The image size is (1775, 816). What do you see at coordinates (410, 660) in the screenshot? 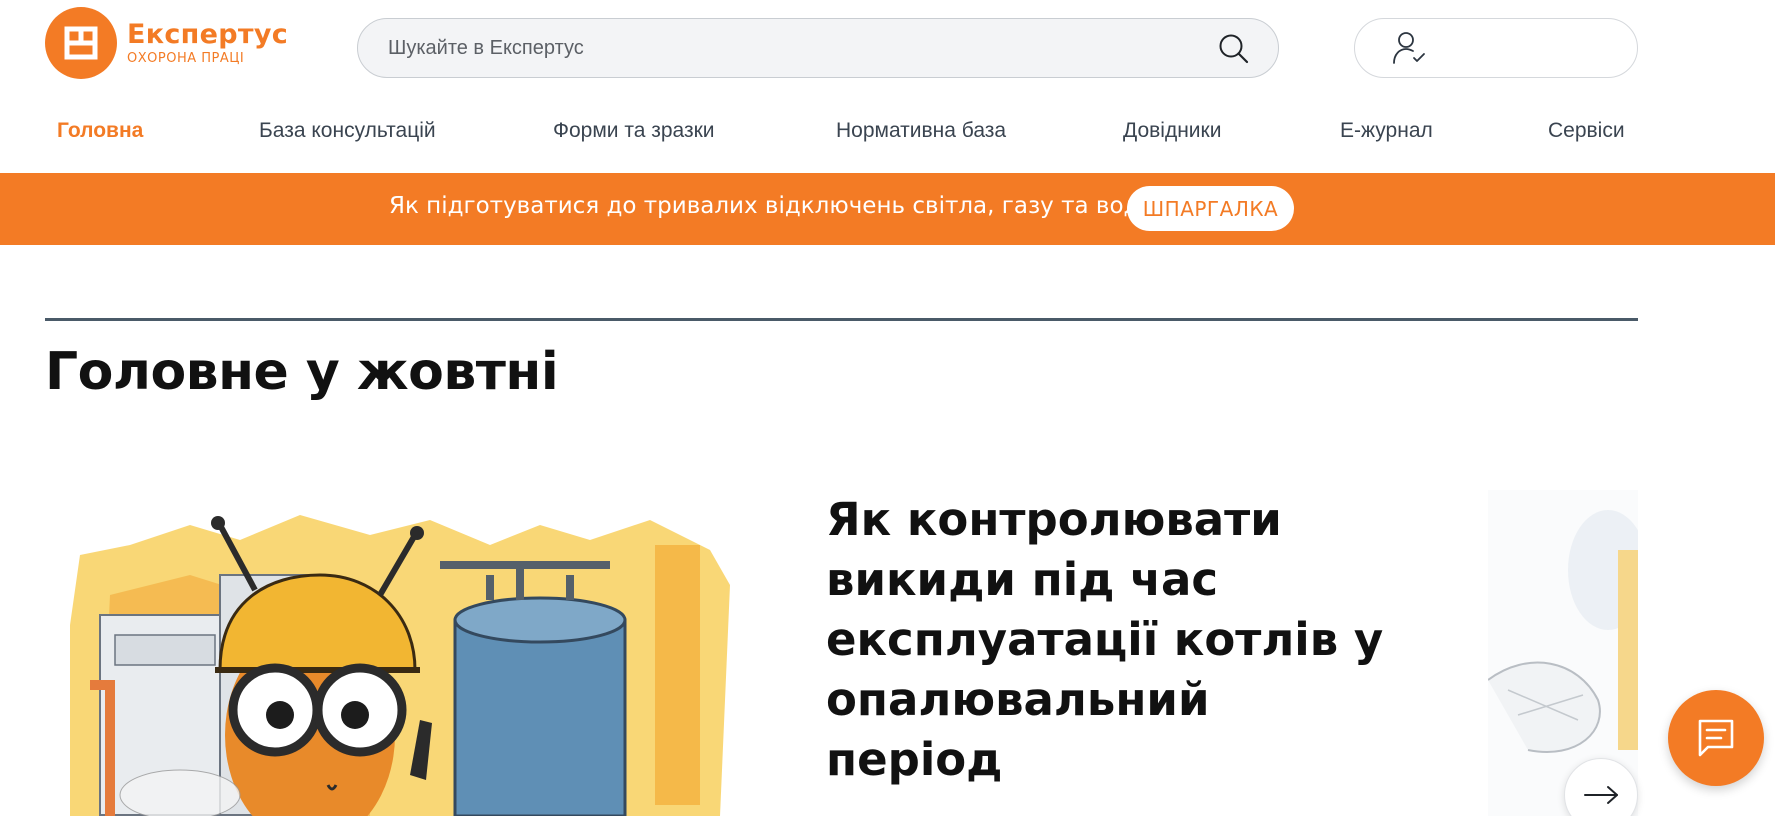
I see `slide-image` at bounding box center [410, 660].